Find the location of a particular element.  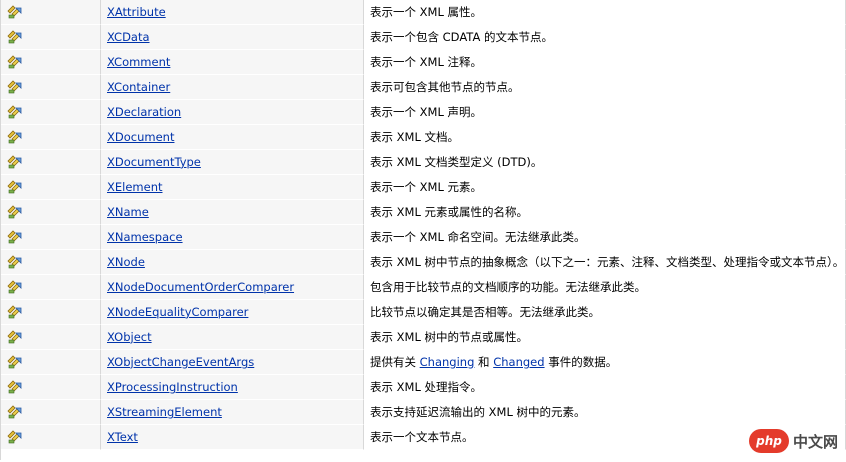

table-row: XAttribute 表示一个 XML 属性。 is located at coordinates (423, 12).